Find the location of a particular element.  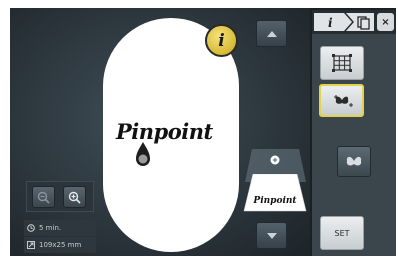

grid-button is located at coordinates (342, 63).